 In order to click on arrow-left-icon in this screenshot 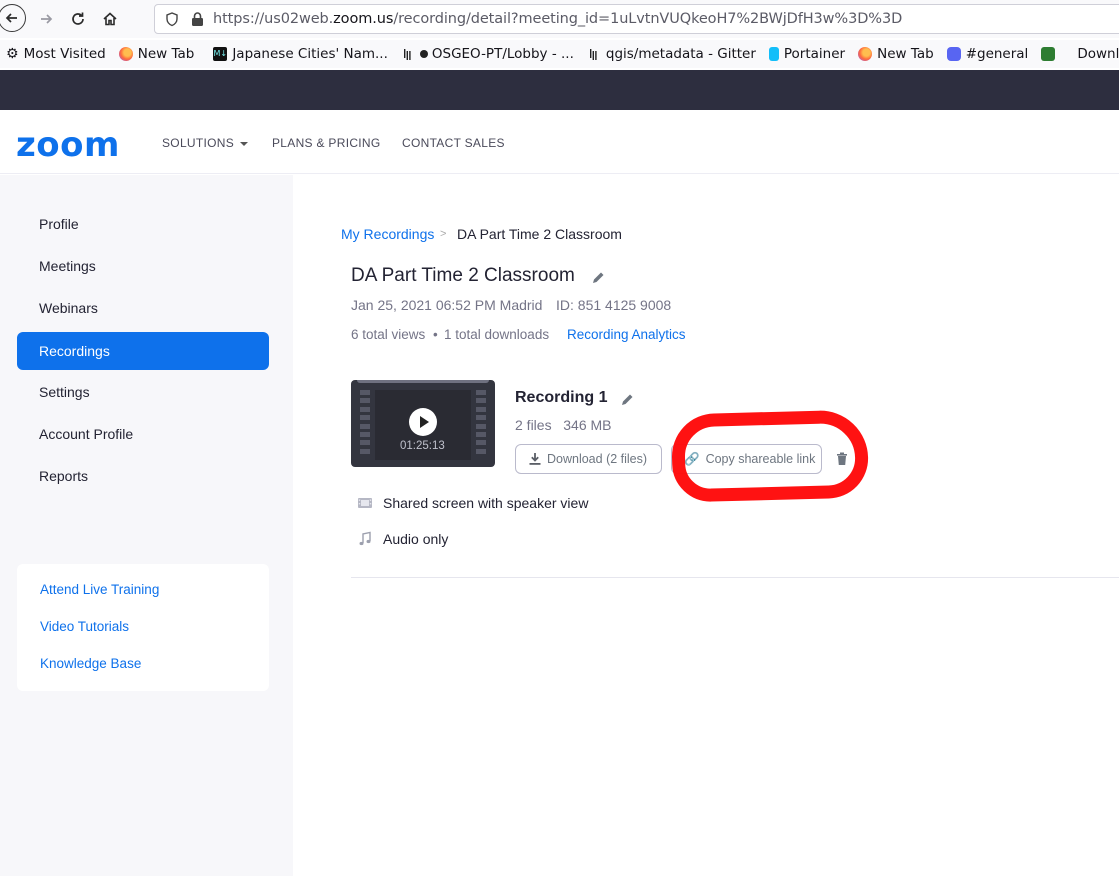, I will do `click(11, 18)`.